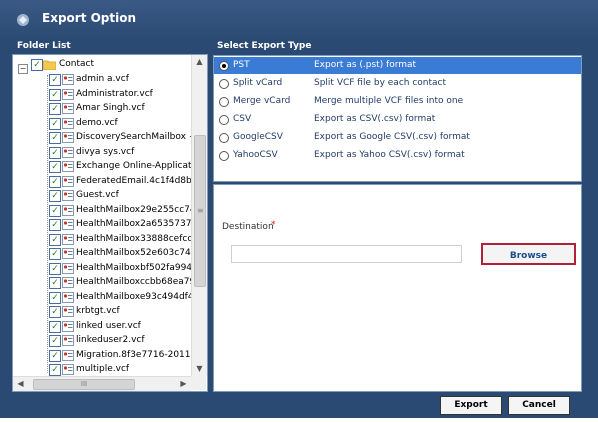 The image size is (598, 423). What do you see at coordinates (471, 405) in the screenshot?
I see `export-button: Export` at bounding box center [471, 405].